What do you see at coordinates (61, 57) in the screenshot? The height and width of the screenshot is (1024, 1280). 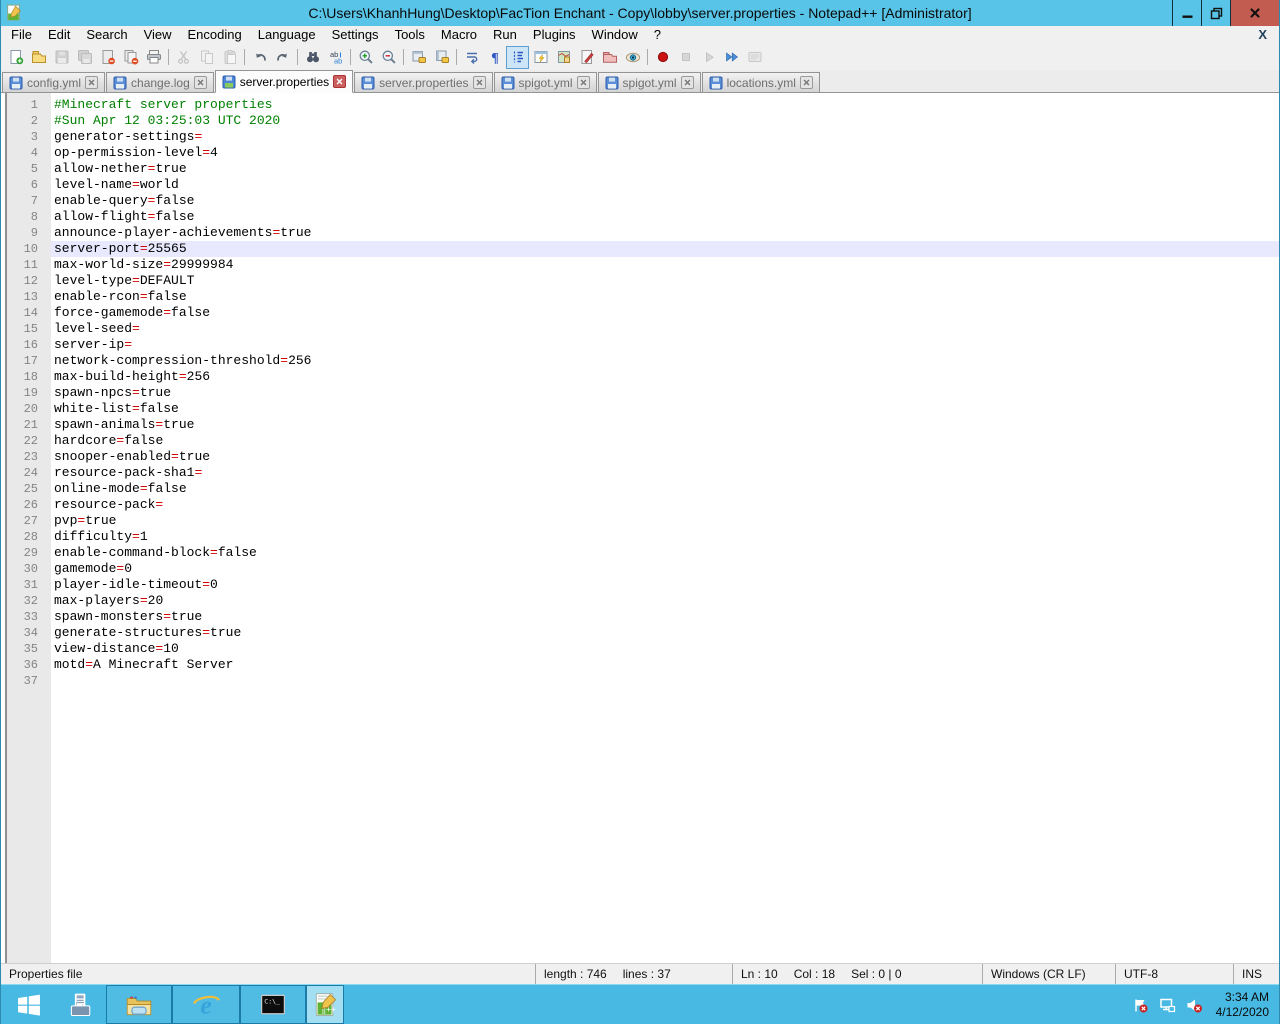 I see `save-file-button` at bounding box center [61, 57].